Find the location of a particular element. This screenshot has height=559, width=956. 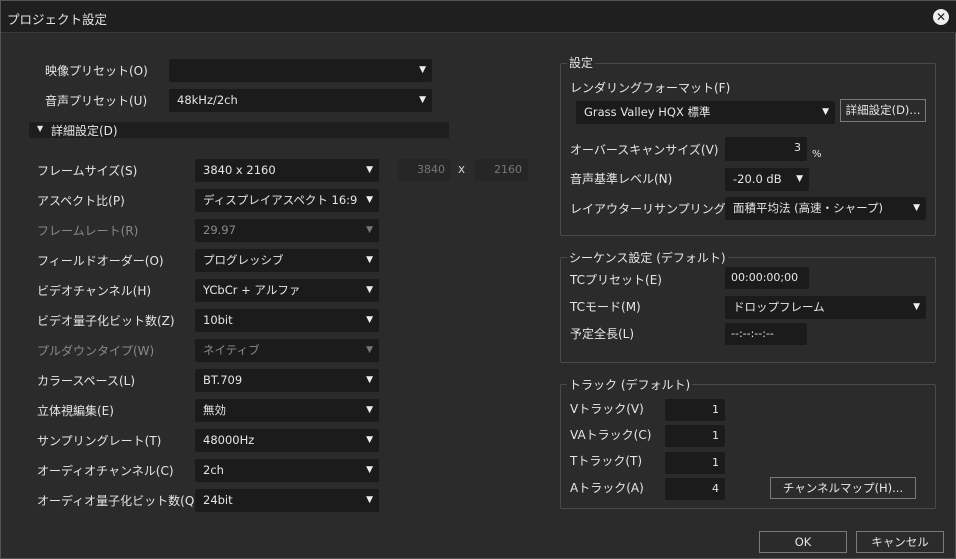

audio-preset-value: 48kHz/2ch is located at coordinates (207, 100).